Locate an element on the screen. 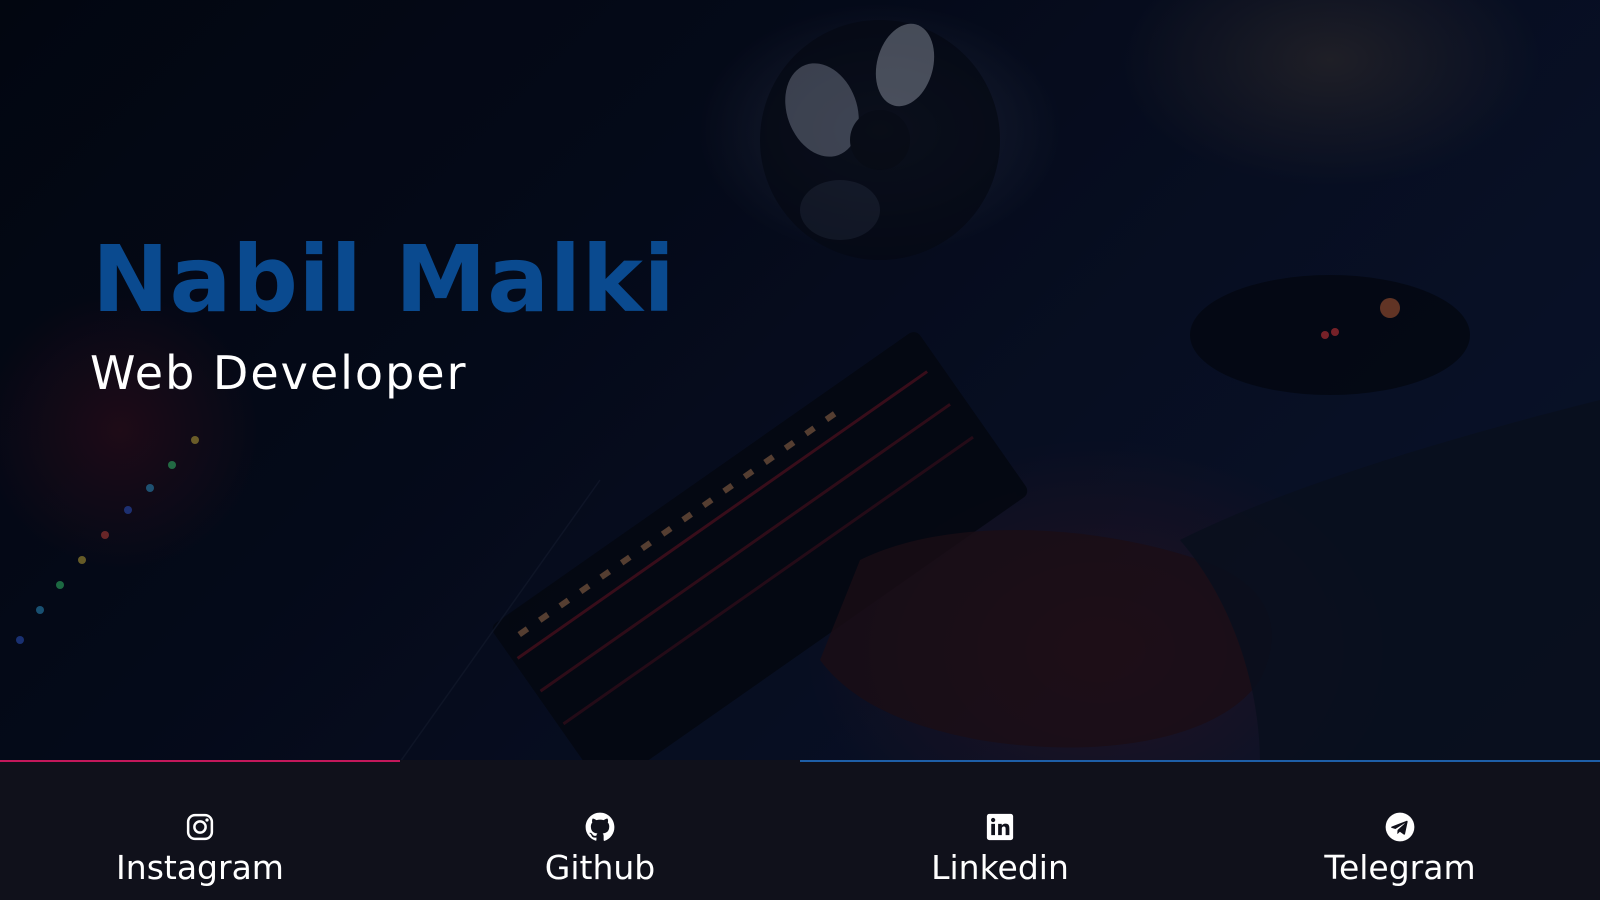 The image size is (1600, 900). github-link: Github is located at coordinates (600, 830).